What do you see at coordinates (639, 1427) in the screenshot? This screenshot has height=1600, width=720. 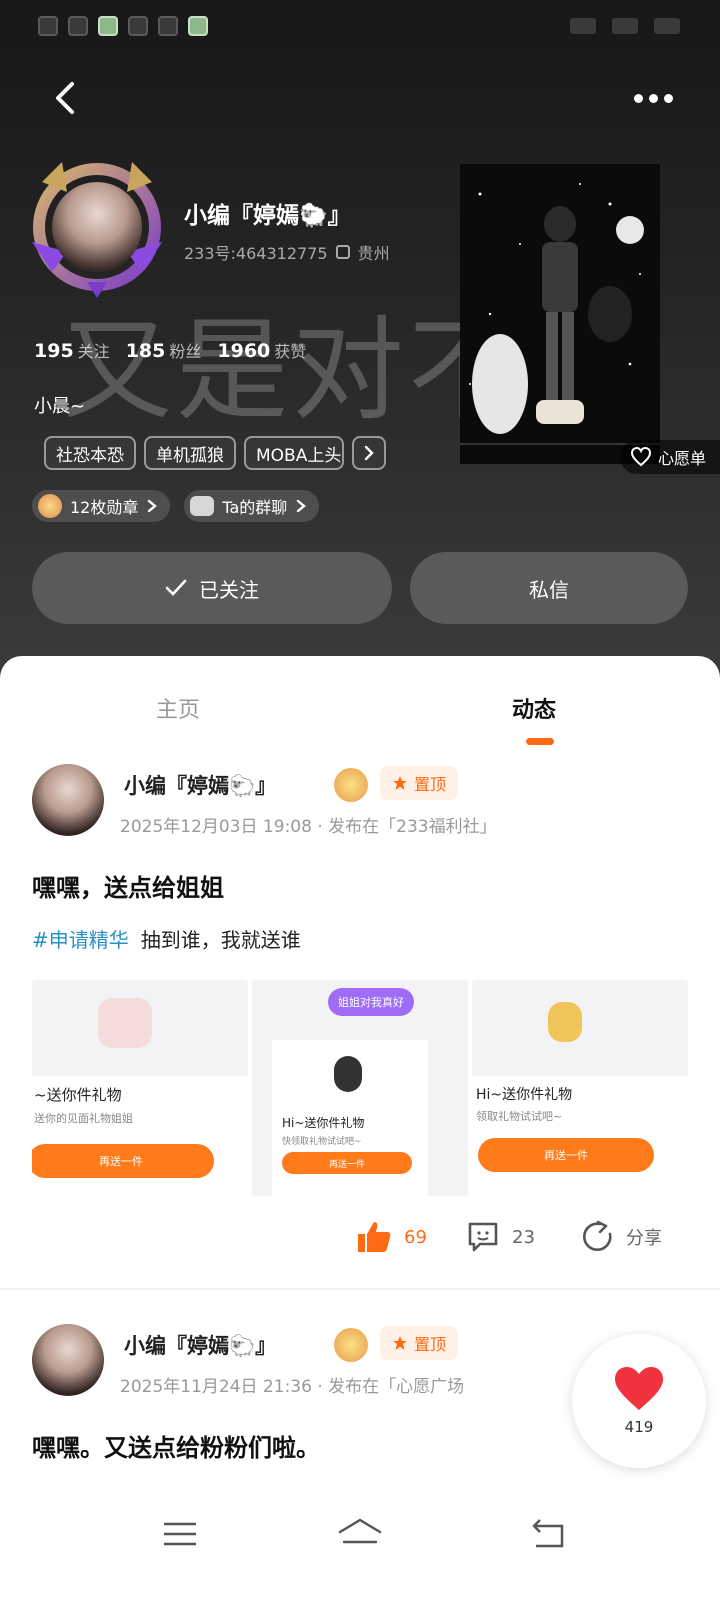 I see `floating-like-count: 419` at bounding box center [639, 1427].